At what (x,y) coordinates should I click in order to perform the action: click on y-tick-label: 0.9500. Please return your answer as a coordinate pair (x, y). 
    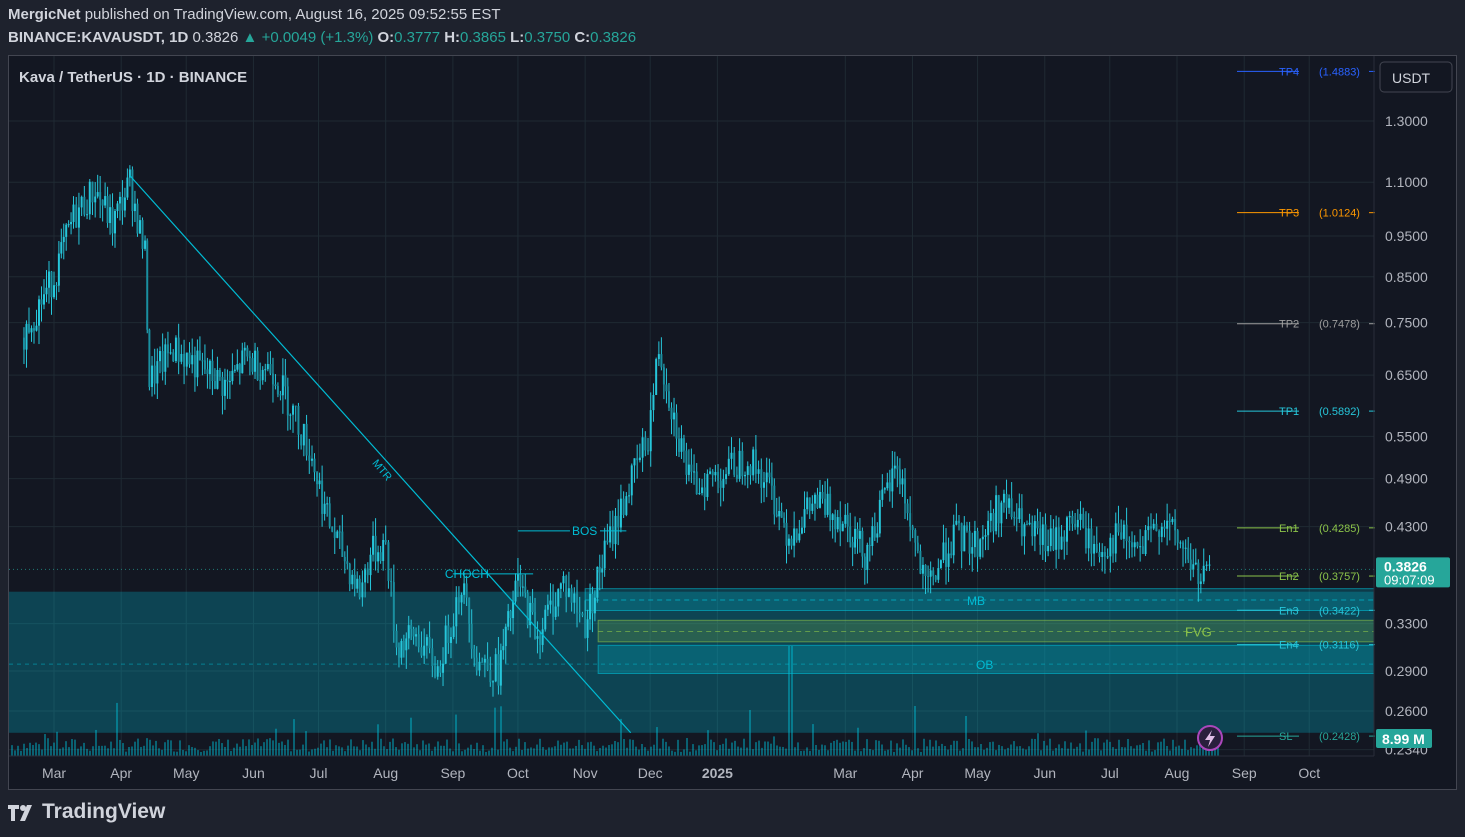
    Looking at the image, I should click on (1406, 236).